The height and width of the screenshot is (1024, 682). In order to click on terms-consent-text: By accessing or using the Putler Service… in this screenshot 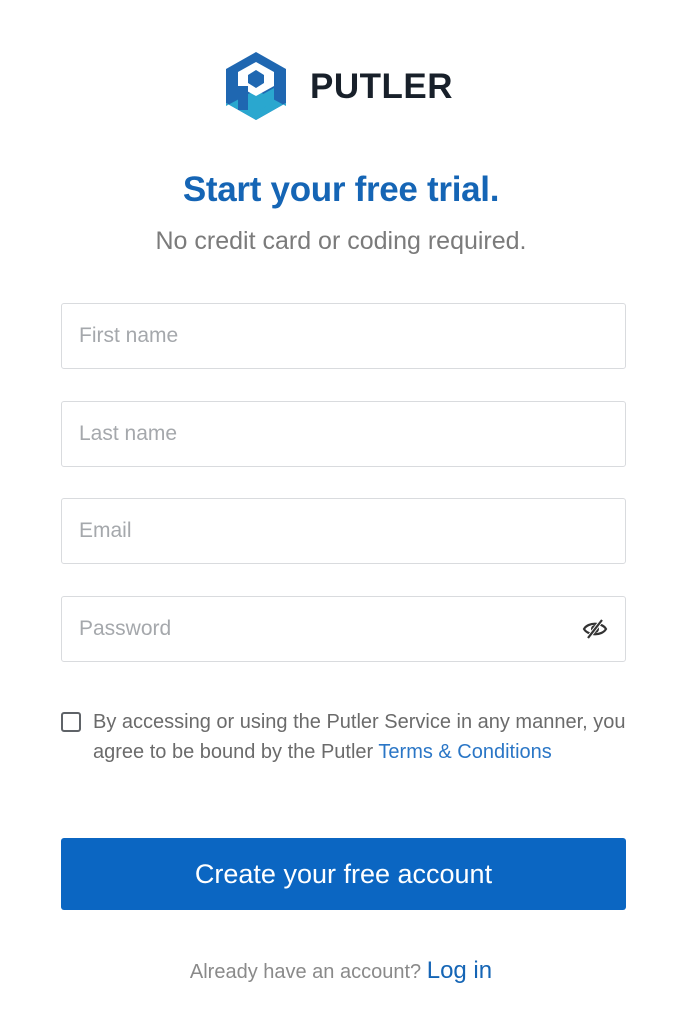, I will do `click(362, 737)`.